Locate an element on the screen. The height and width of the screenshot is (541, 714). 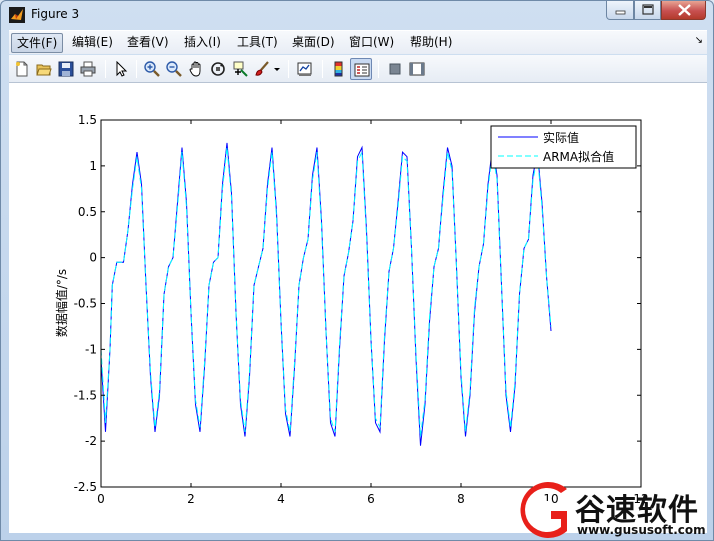
new-figure-button is located at coordinates (22, 69).